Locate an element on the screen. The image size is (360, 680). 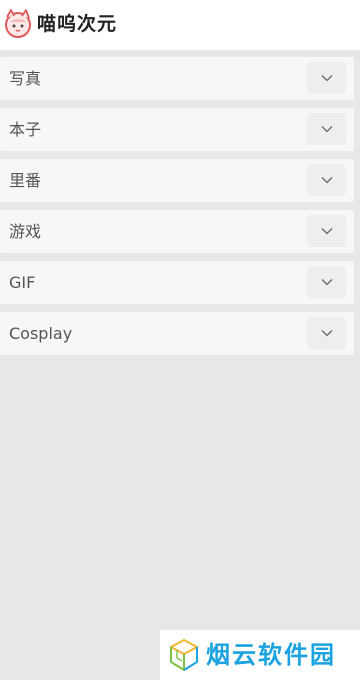
menu-item-label: 写真 is located at coordinates (25, 78).